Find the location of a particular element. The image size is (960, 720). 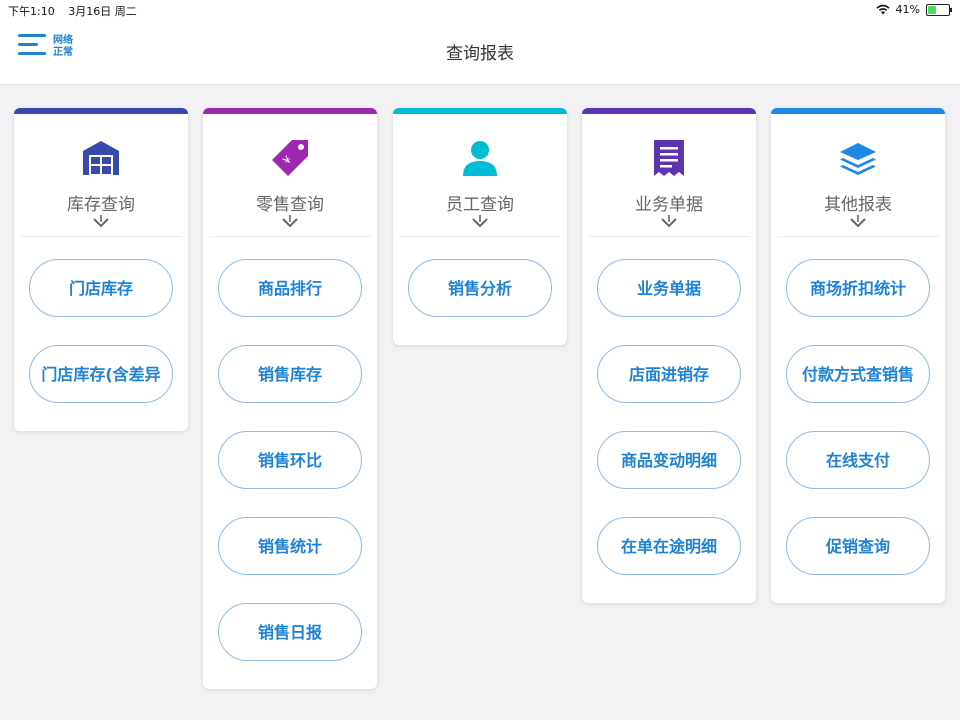

section-card-4: 业务单据 业务单据 店面进销存 商品变动明细 在单在途明细 is located at coordinates (669, 355).